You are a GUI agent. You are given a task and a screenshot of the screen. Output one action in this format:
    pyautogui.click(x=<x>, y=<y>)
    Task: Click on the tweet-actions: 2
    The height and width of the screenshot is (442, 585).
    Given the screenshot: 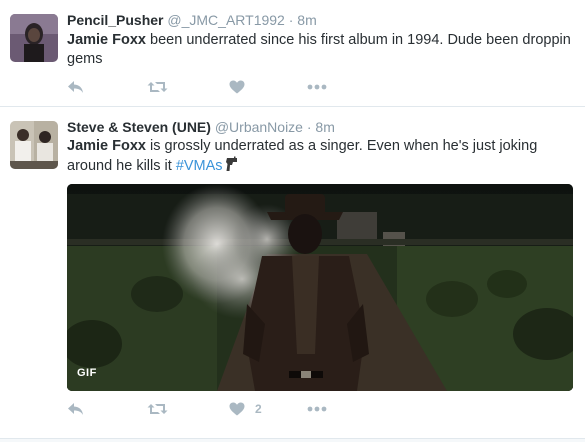 What is the action you would take?
    pyautogui.click(x=217, y=409)
    